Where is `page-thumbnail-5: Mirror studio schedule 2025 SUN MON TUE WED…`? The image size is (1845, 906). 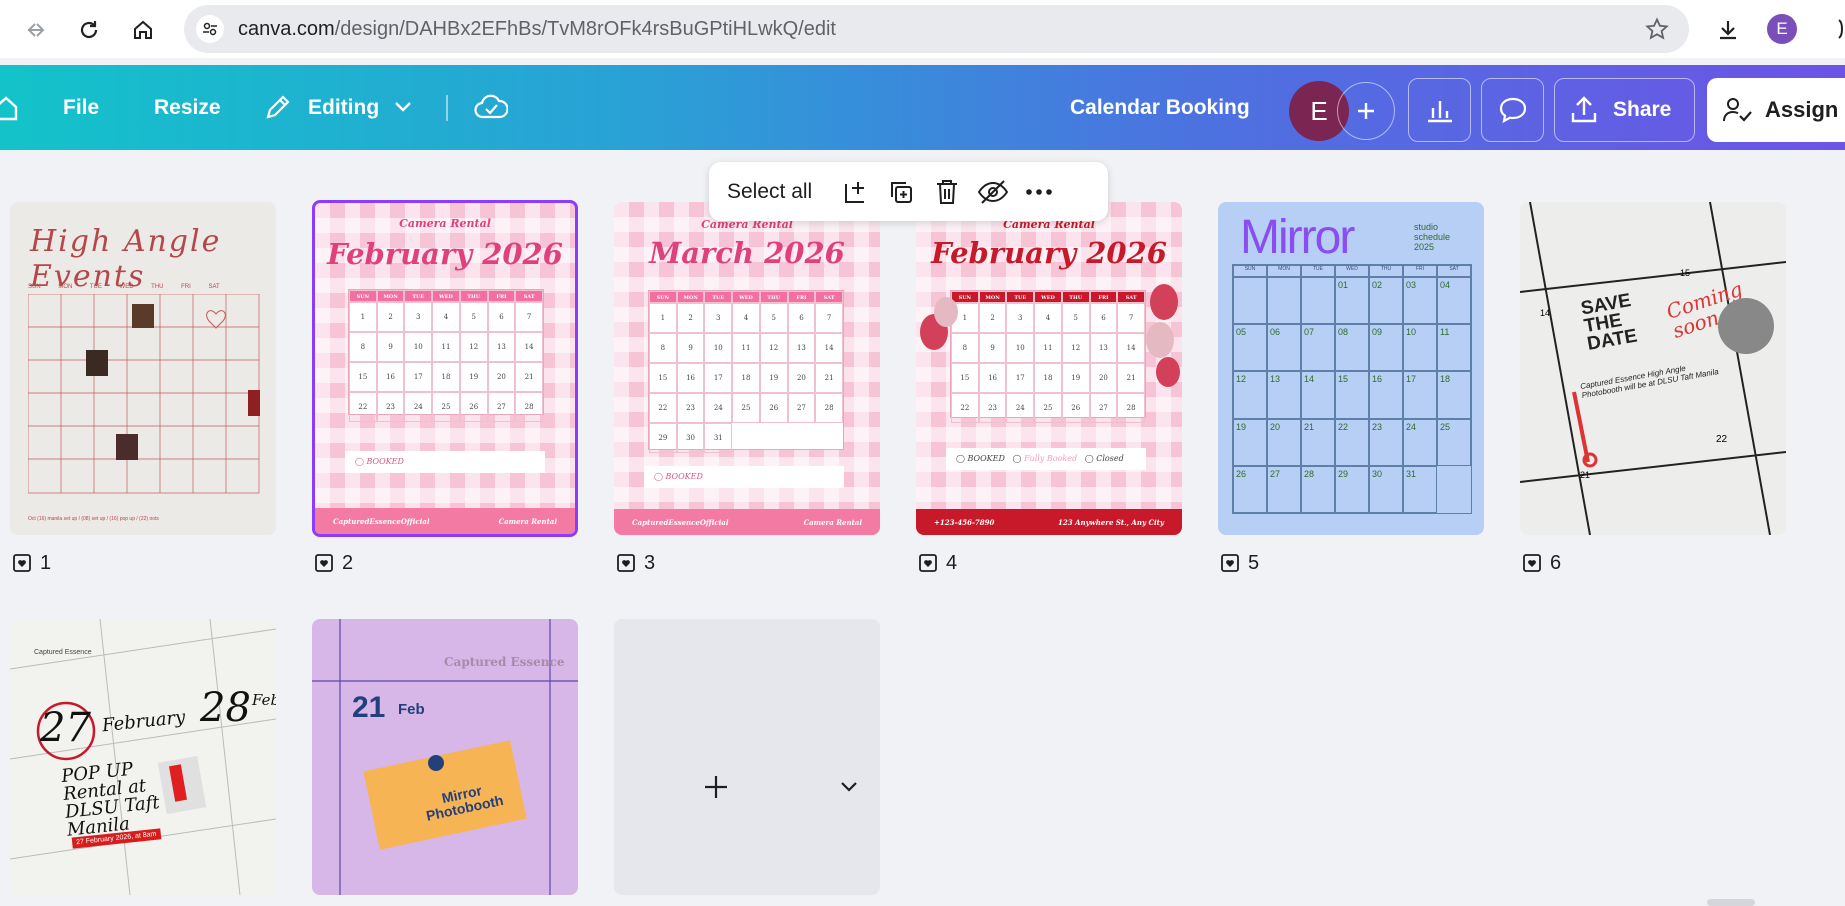 page-thumbnail-5: Mirror studio schedule 2025 SUN MON TUE WED… is located at coordinates (1351, 368).